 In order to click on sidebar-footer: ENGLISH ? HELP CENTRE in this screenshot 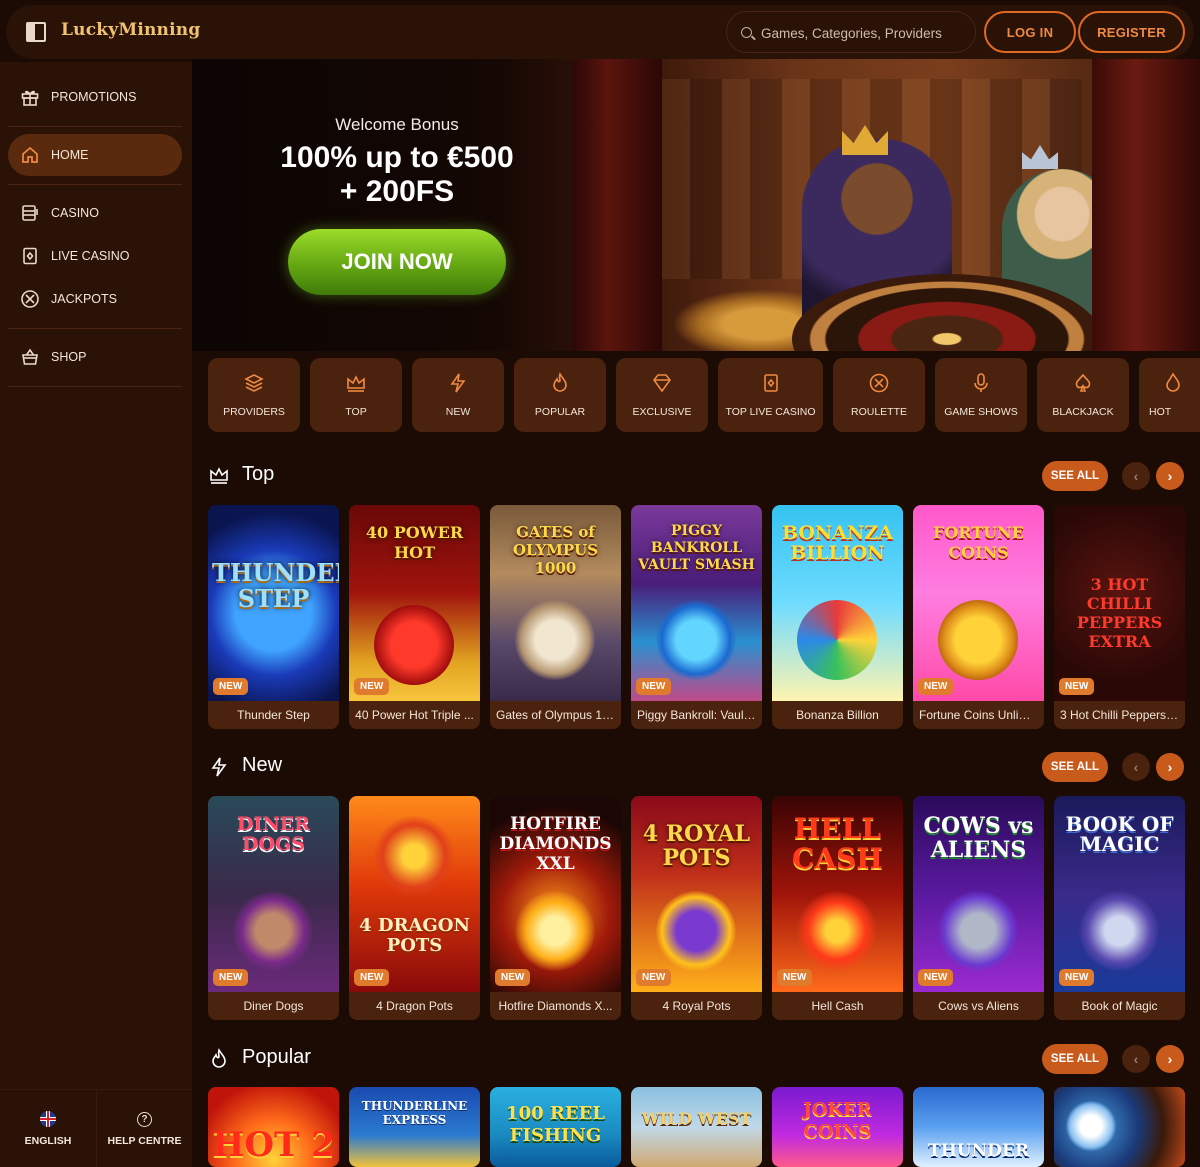, I will do `click(96, 1128)`.